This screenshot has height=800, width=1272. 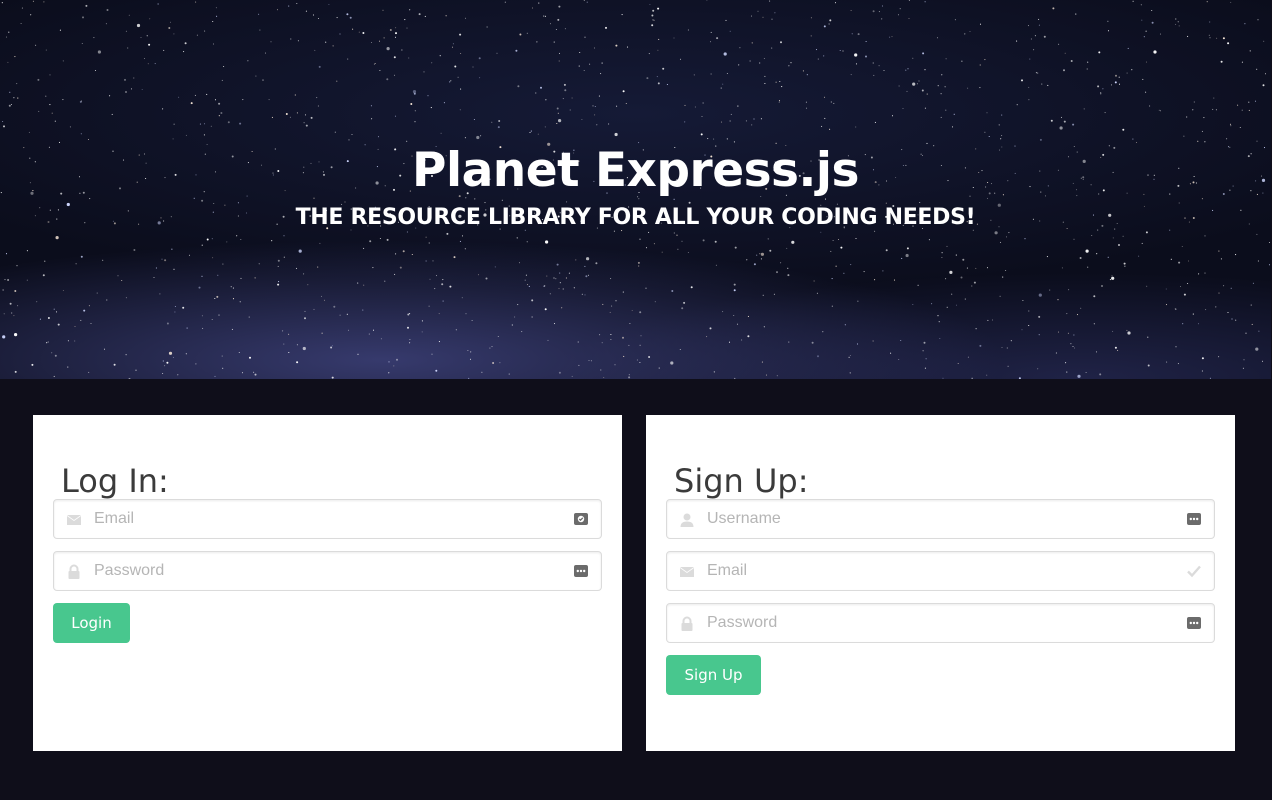 I want to click on login-heading: Log In:, so click(x=115, y=481).